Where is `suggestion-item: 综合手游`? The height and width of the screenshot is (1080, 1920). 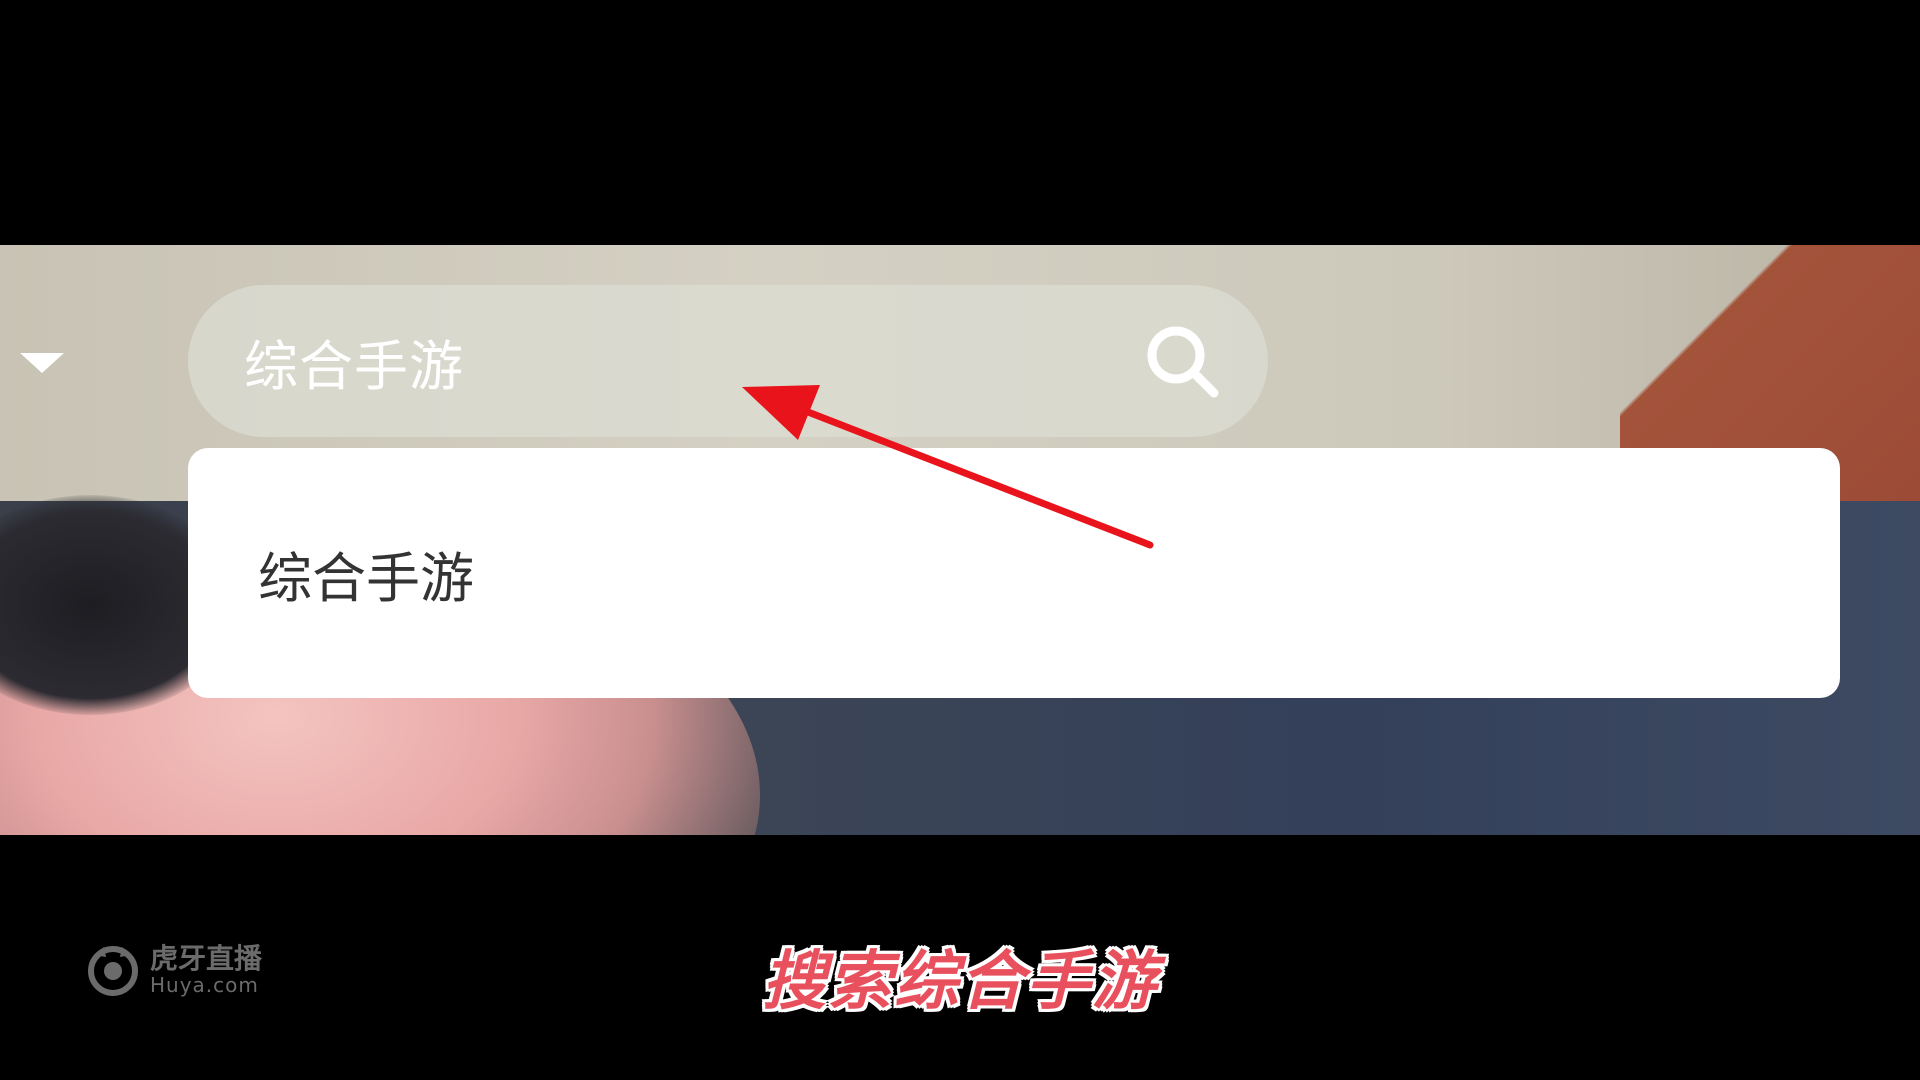 suggestion-item: 综合手游 is located at coordinates (1008, 573).